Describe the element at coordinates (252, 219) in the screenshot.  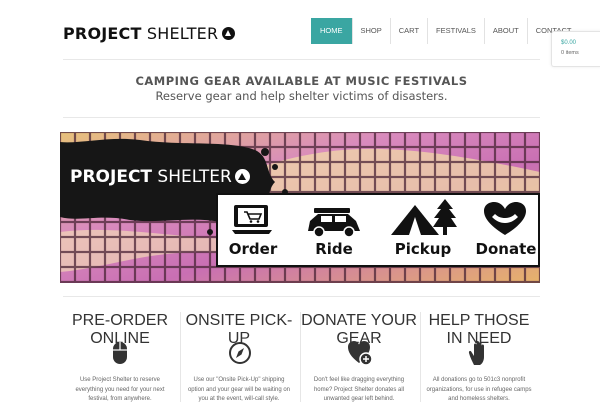
I see `laptop-cart-icon` at that location.